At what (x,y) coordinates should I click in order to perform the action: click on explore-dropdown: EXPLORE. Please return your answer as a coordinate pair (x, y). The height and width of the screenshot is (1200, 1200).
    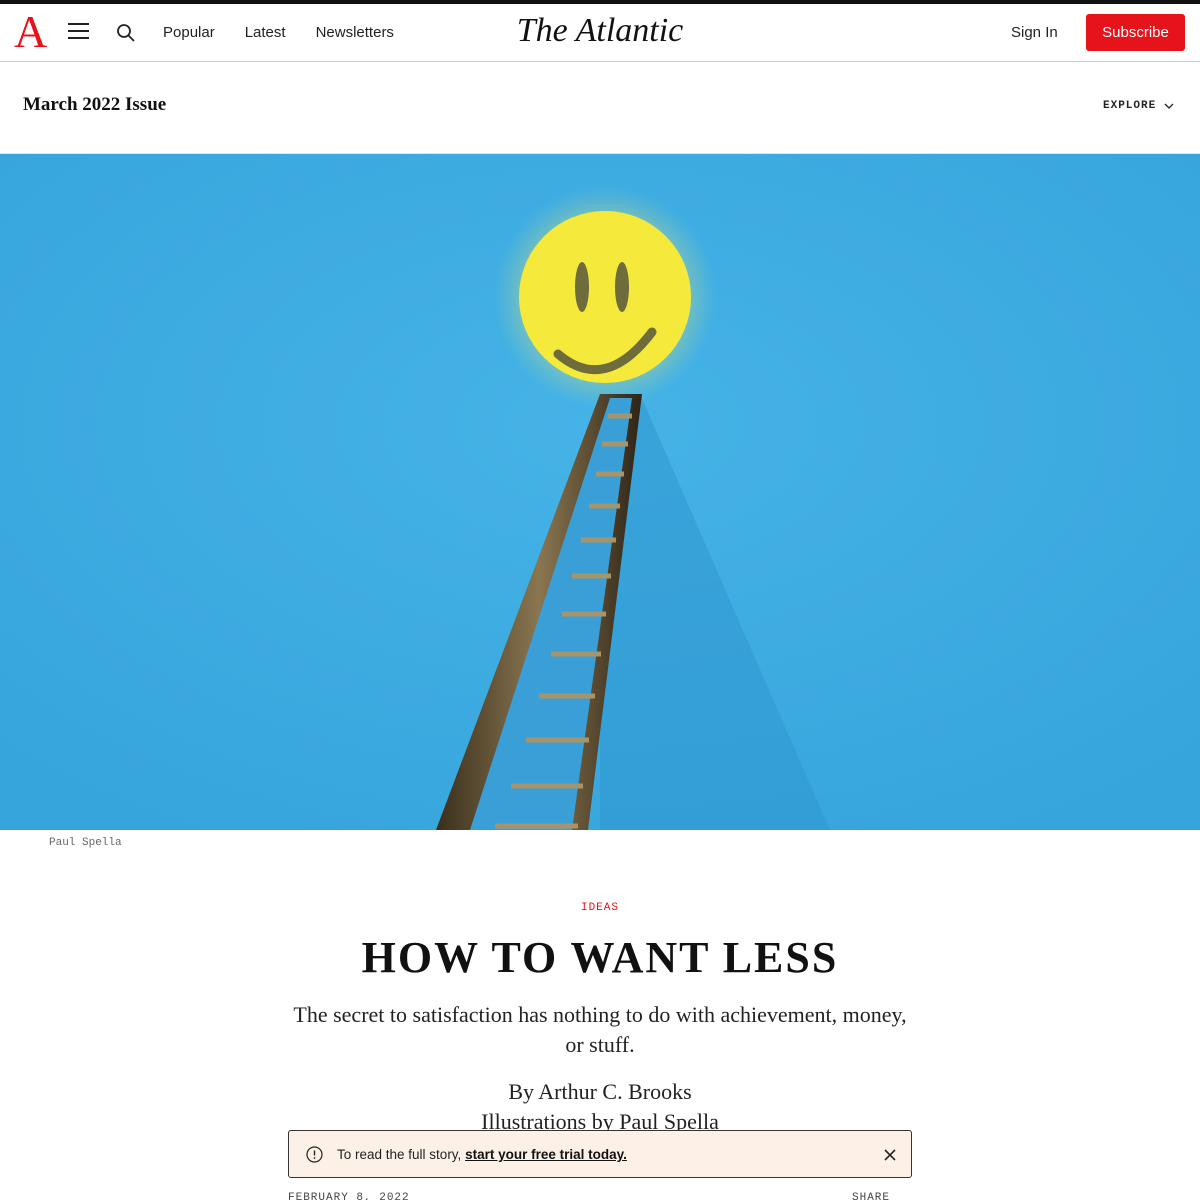
    Looking at the image, I should click on (1138, 106).